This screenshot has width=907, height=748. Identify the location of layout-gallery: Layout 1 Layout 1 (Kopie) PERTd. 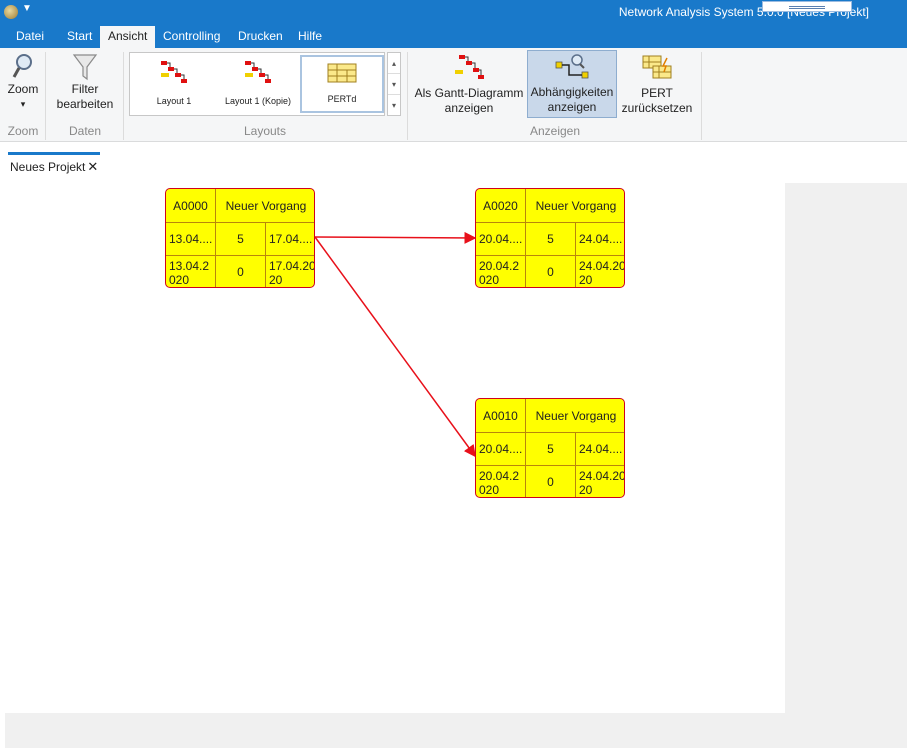
(257, 84).